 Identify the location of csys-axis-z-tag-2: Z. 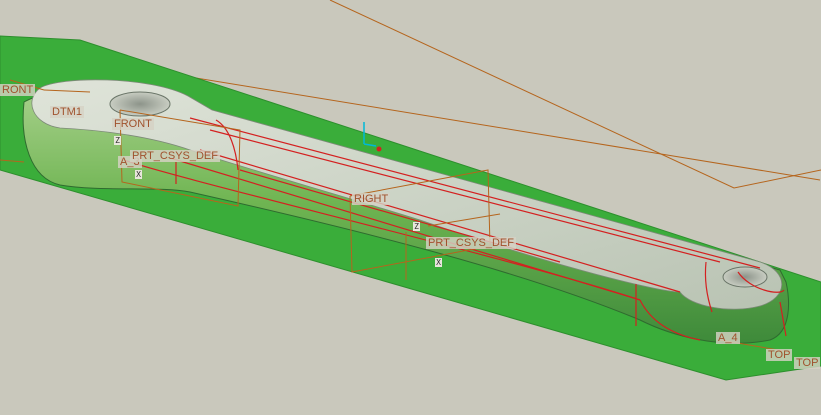
(416, 226).